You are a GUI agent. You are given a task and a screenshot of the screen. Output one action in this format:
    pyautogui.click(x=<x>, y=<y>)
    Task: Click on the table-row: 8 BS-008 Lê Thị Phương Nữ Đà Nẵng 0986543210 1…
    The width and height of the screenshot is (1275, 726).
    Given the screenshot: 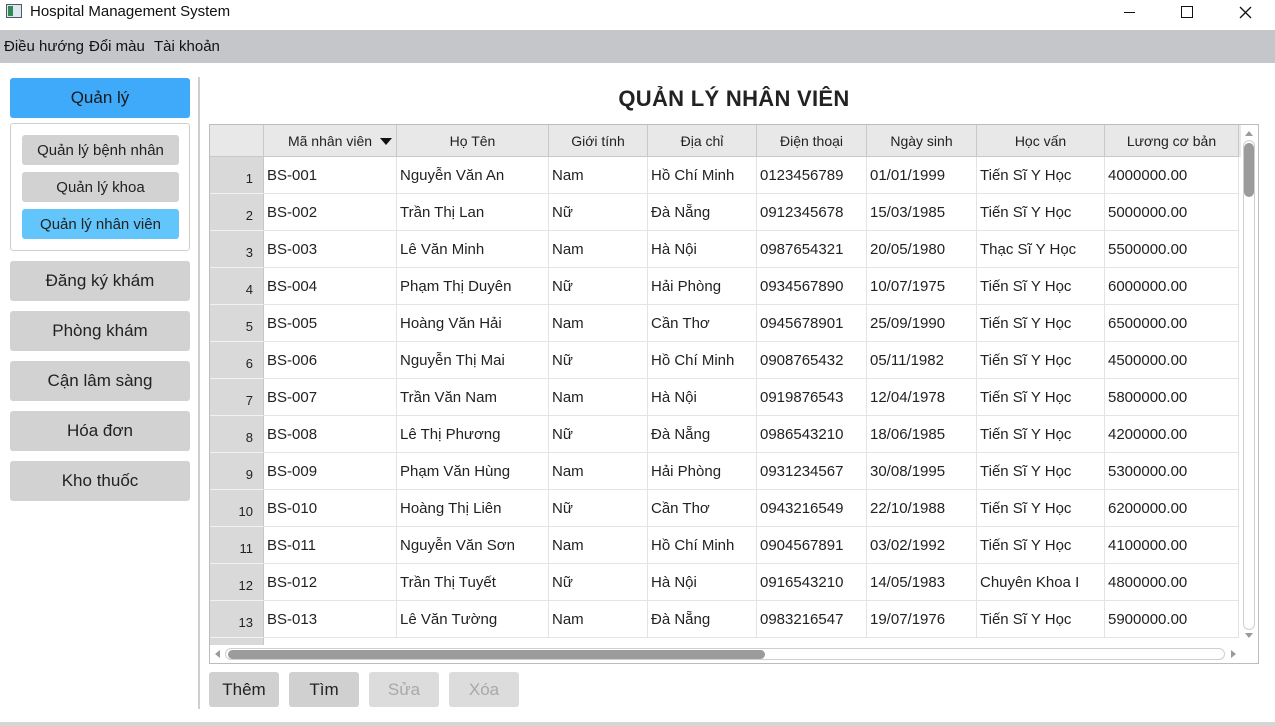 What is the action you would take?
    pyautogui.click(x=726, y=434)
    